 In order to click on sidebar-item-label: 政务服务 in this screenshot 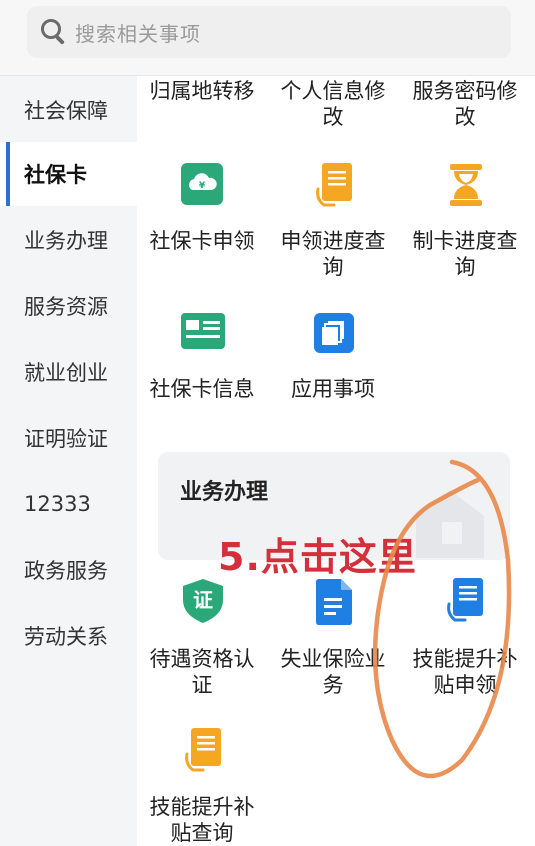, I will do `click(66, 571)`.